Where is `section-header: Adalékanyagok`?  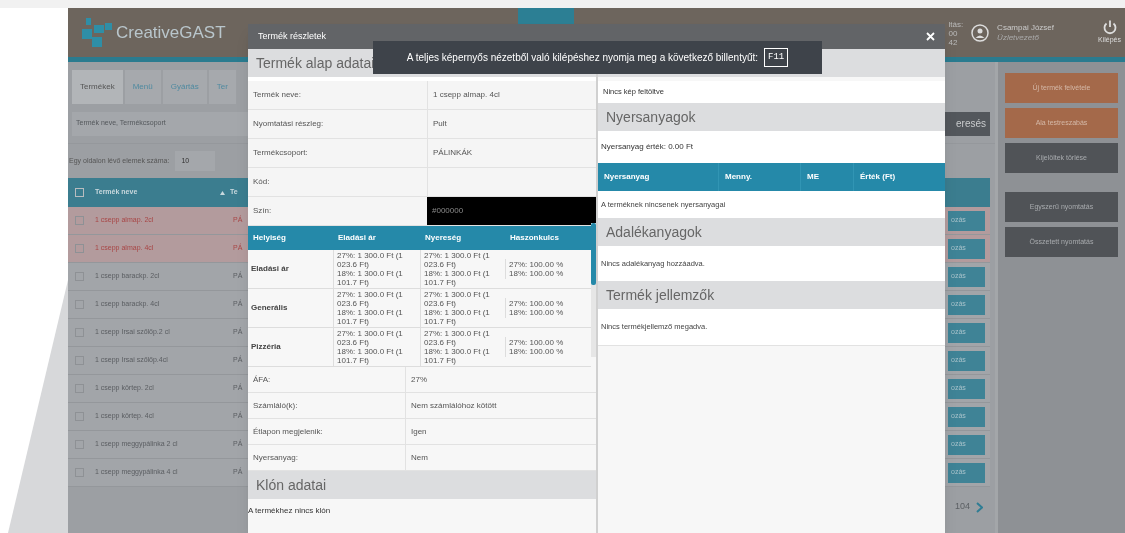 section-header: Adalékanyagok is located at coordinates (771, 232).